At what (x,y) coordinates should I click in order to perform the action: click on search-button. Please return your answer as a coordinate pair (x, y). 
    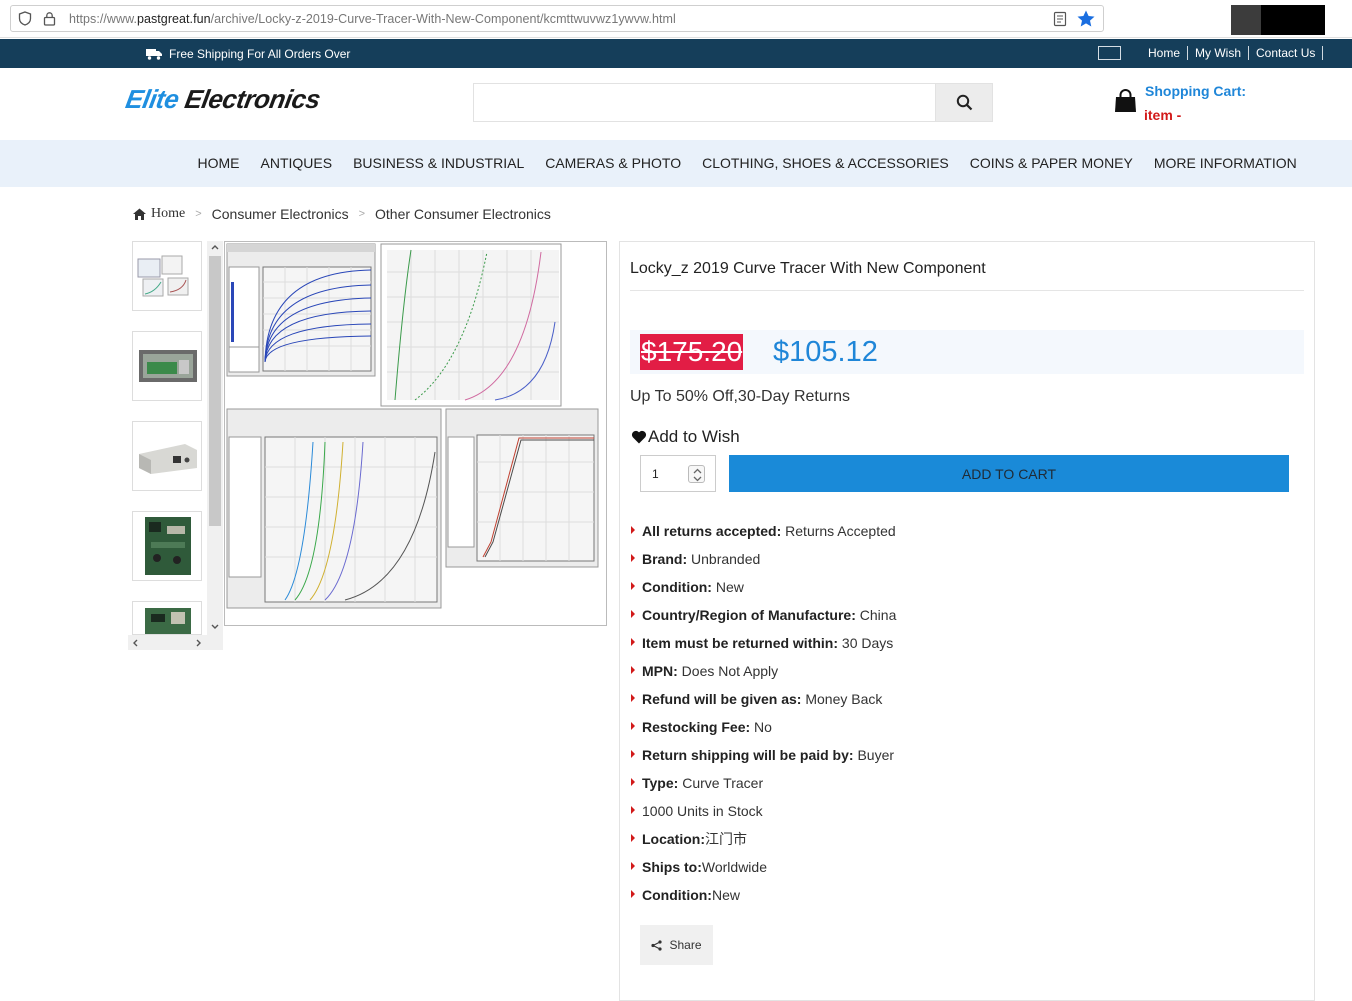
    Looking at the image, I should click on (964, 102).